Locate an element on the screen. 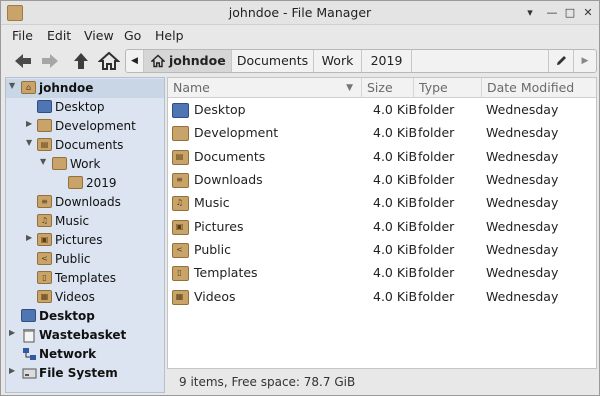  menu-help: Help is located at coordinates (169, 35).